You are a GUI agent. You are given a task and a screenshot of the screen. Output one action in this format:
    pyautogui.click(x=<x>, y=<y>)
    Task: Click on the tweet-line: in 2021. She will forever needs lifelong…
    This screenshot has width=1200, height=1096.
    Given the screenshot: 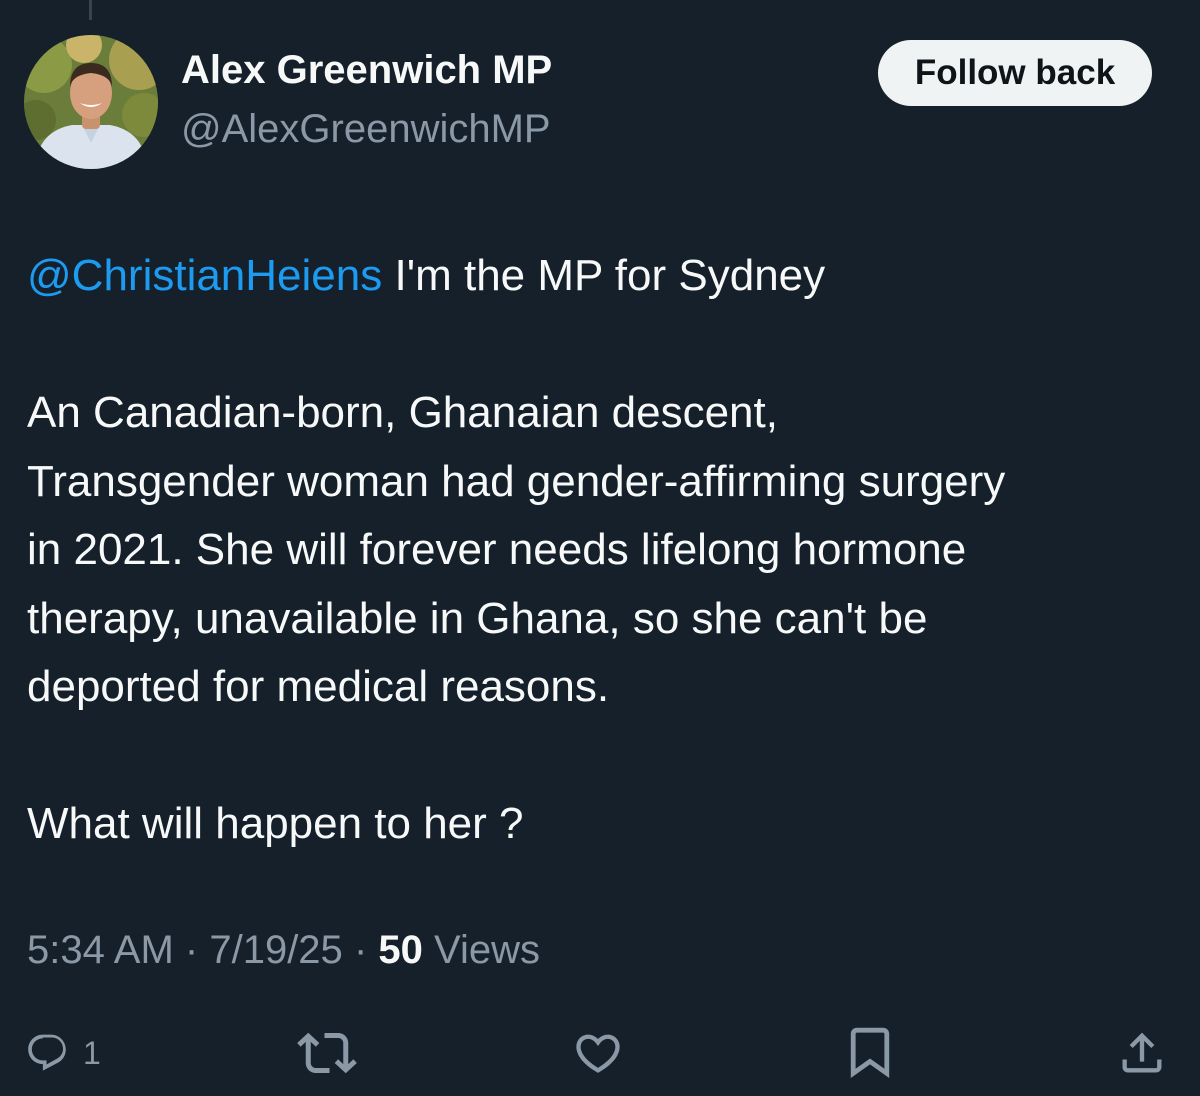 What is the action you would take?
    pyautogui.click(x=497, y=549)
    